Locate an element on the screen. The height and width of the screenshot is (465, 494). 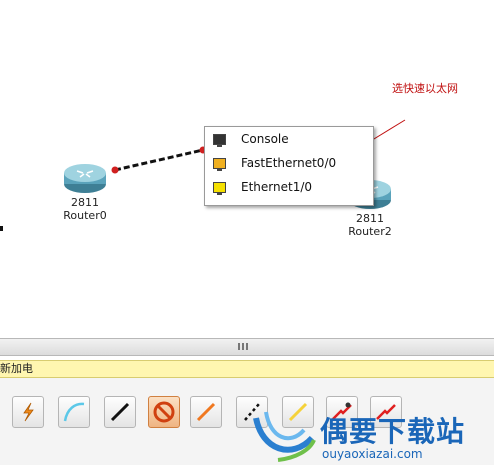
offscreen-cable-stub is located at coordinates (1, 228).